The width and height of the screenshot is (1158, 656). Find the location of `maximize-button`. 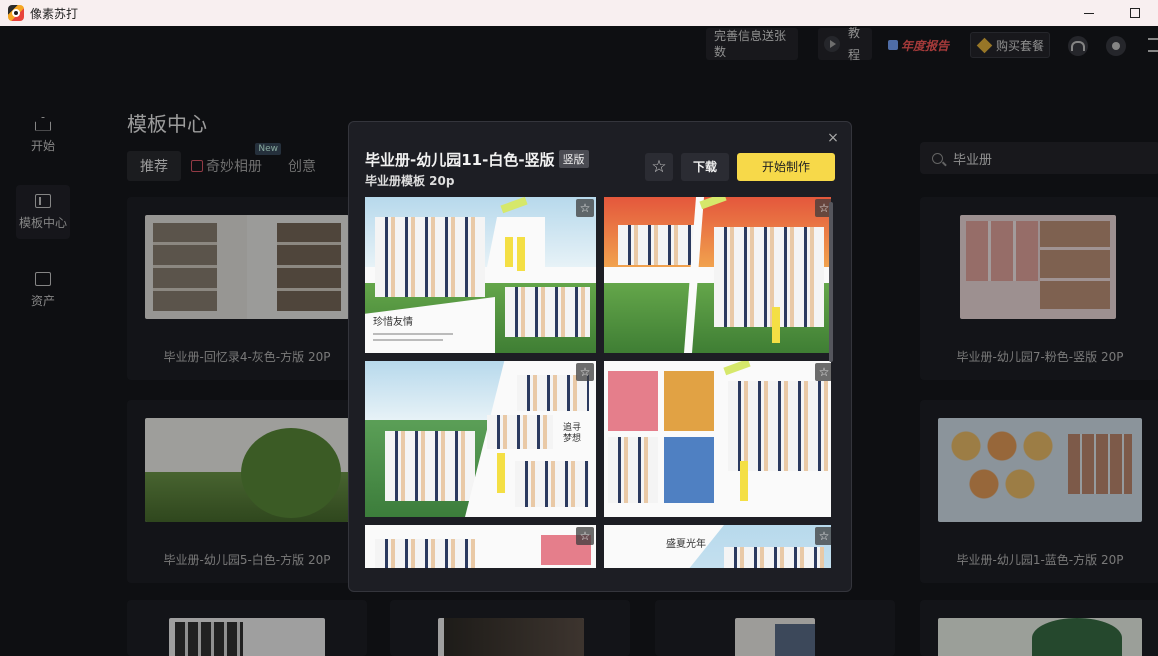

maximize-button is located at coordinates (1135, 13).